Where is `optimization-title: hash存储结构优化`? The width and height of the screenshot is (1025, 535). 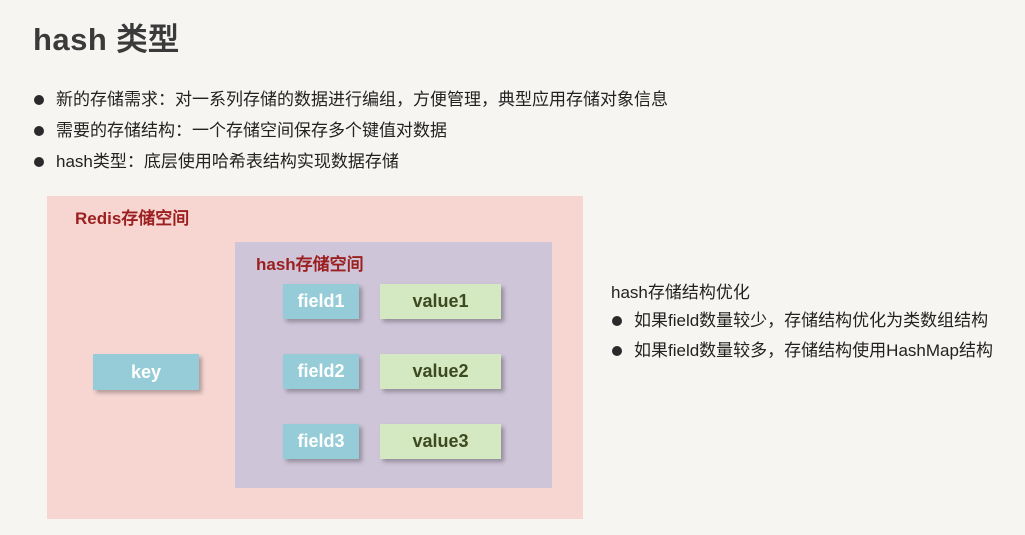 optimization-title: hash存储结构优化 is located at coordinates (680, 292).